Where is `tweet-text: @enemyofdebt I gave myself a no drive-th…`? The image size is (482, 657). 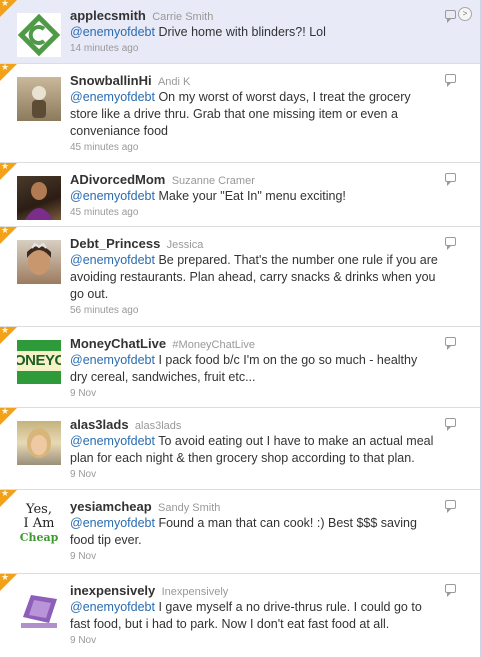 tweet-text: @enemyofdebt I gave myself a no drive-th… is located at coordinates (254, 616).